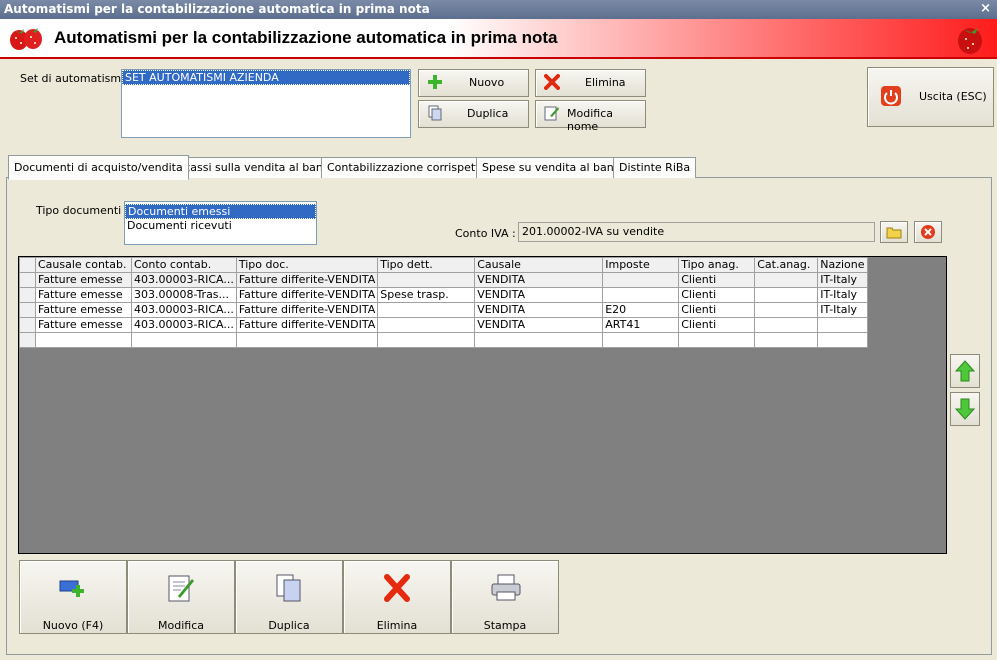  What do you see at coordinates (985, 9) in the screenshot?
I see `close-icon: ×` at bounding box center [985, 9].